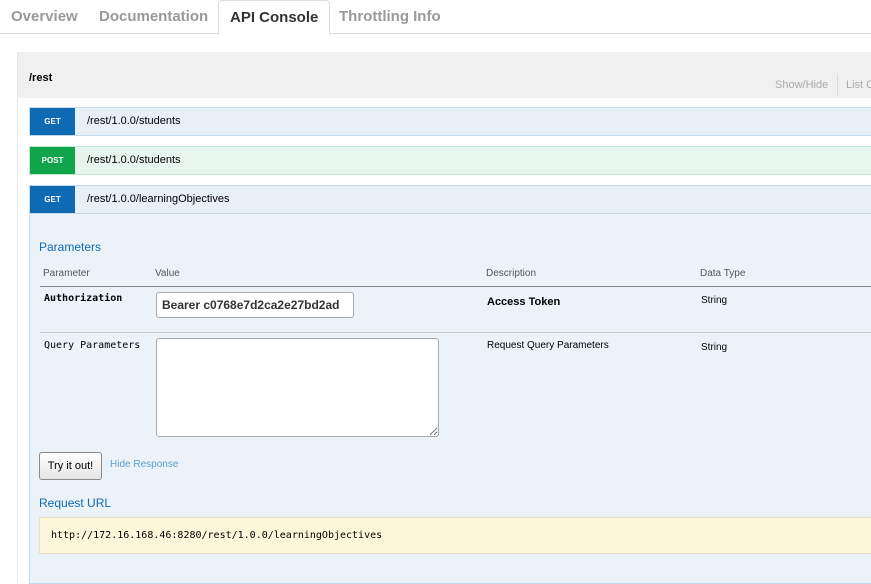 This screenshot has width=871, height=584. What do you see at coordinates (450, 199) in the screenshot?
I see `operation-get-learning-objectives: GET /rest/1.0.0/learningObjectives` at bounding box center [450, 199].